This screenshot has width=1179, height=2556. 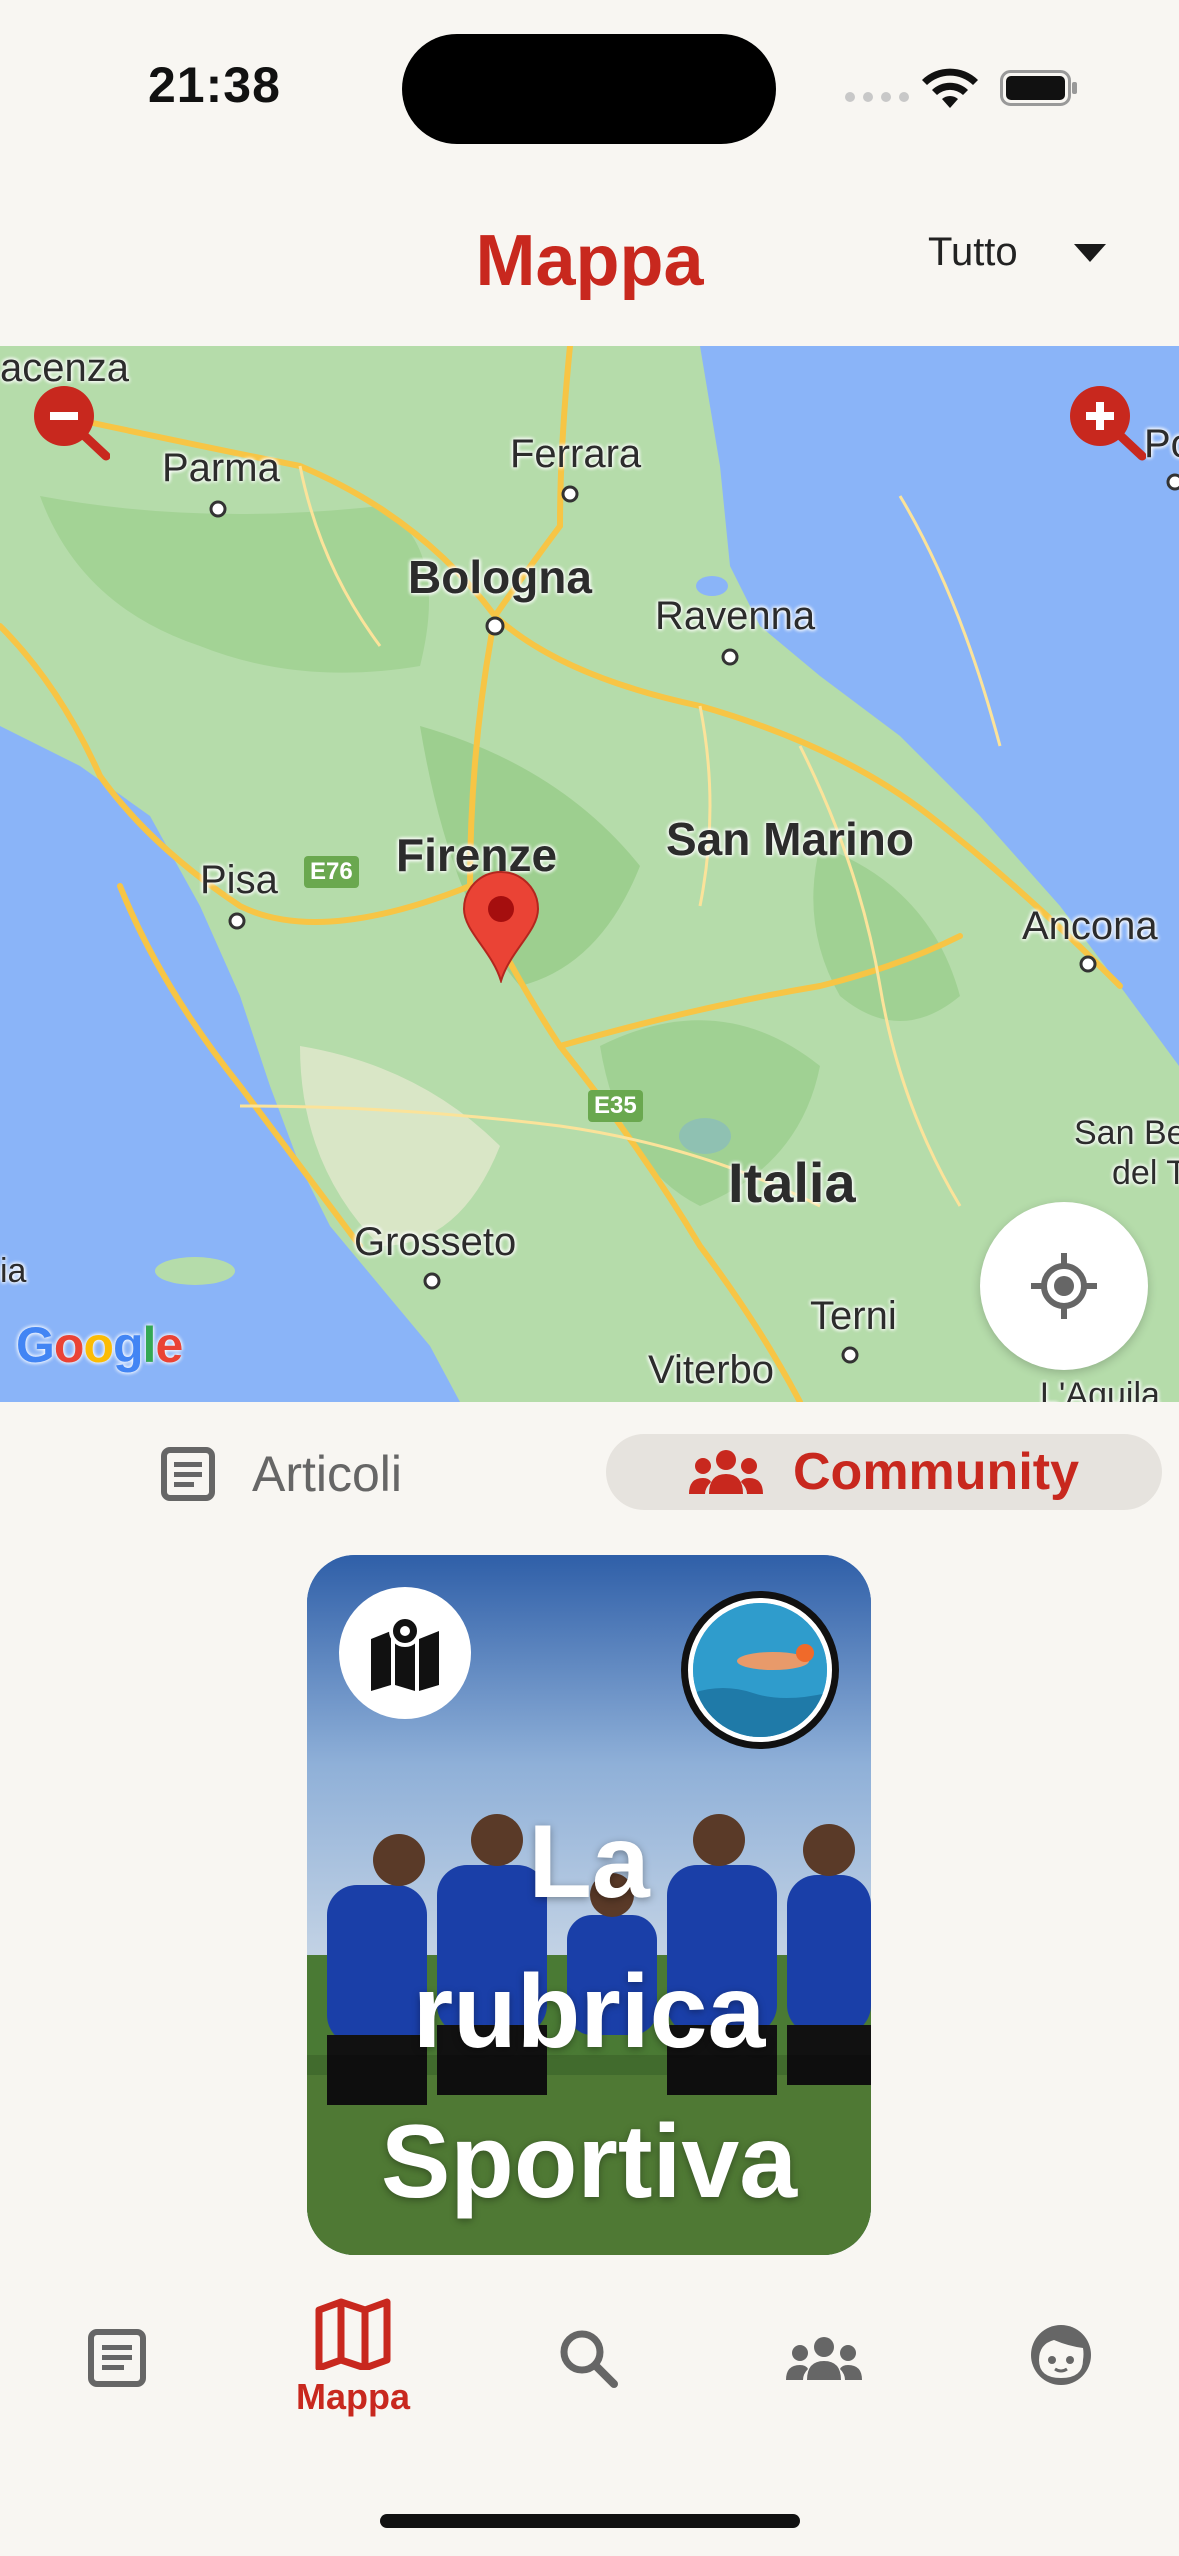 I want to click on nav-label-mappa: Mappa, so click(x=352, y=2396).